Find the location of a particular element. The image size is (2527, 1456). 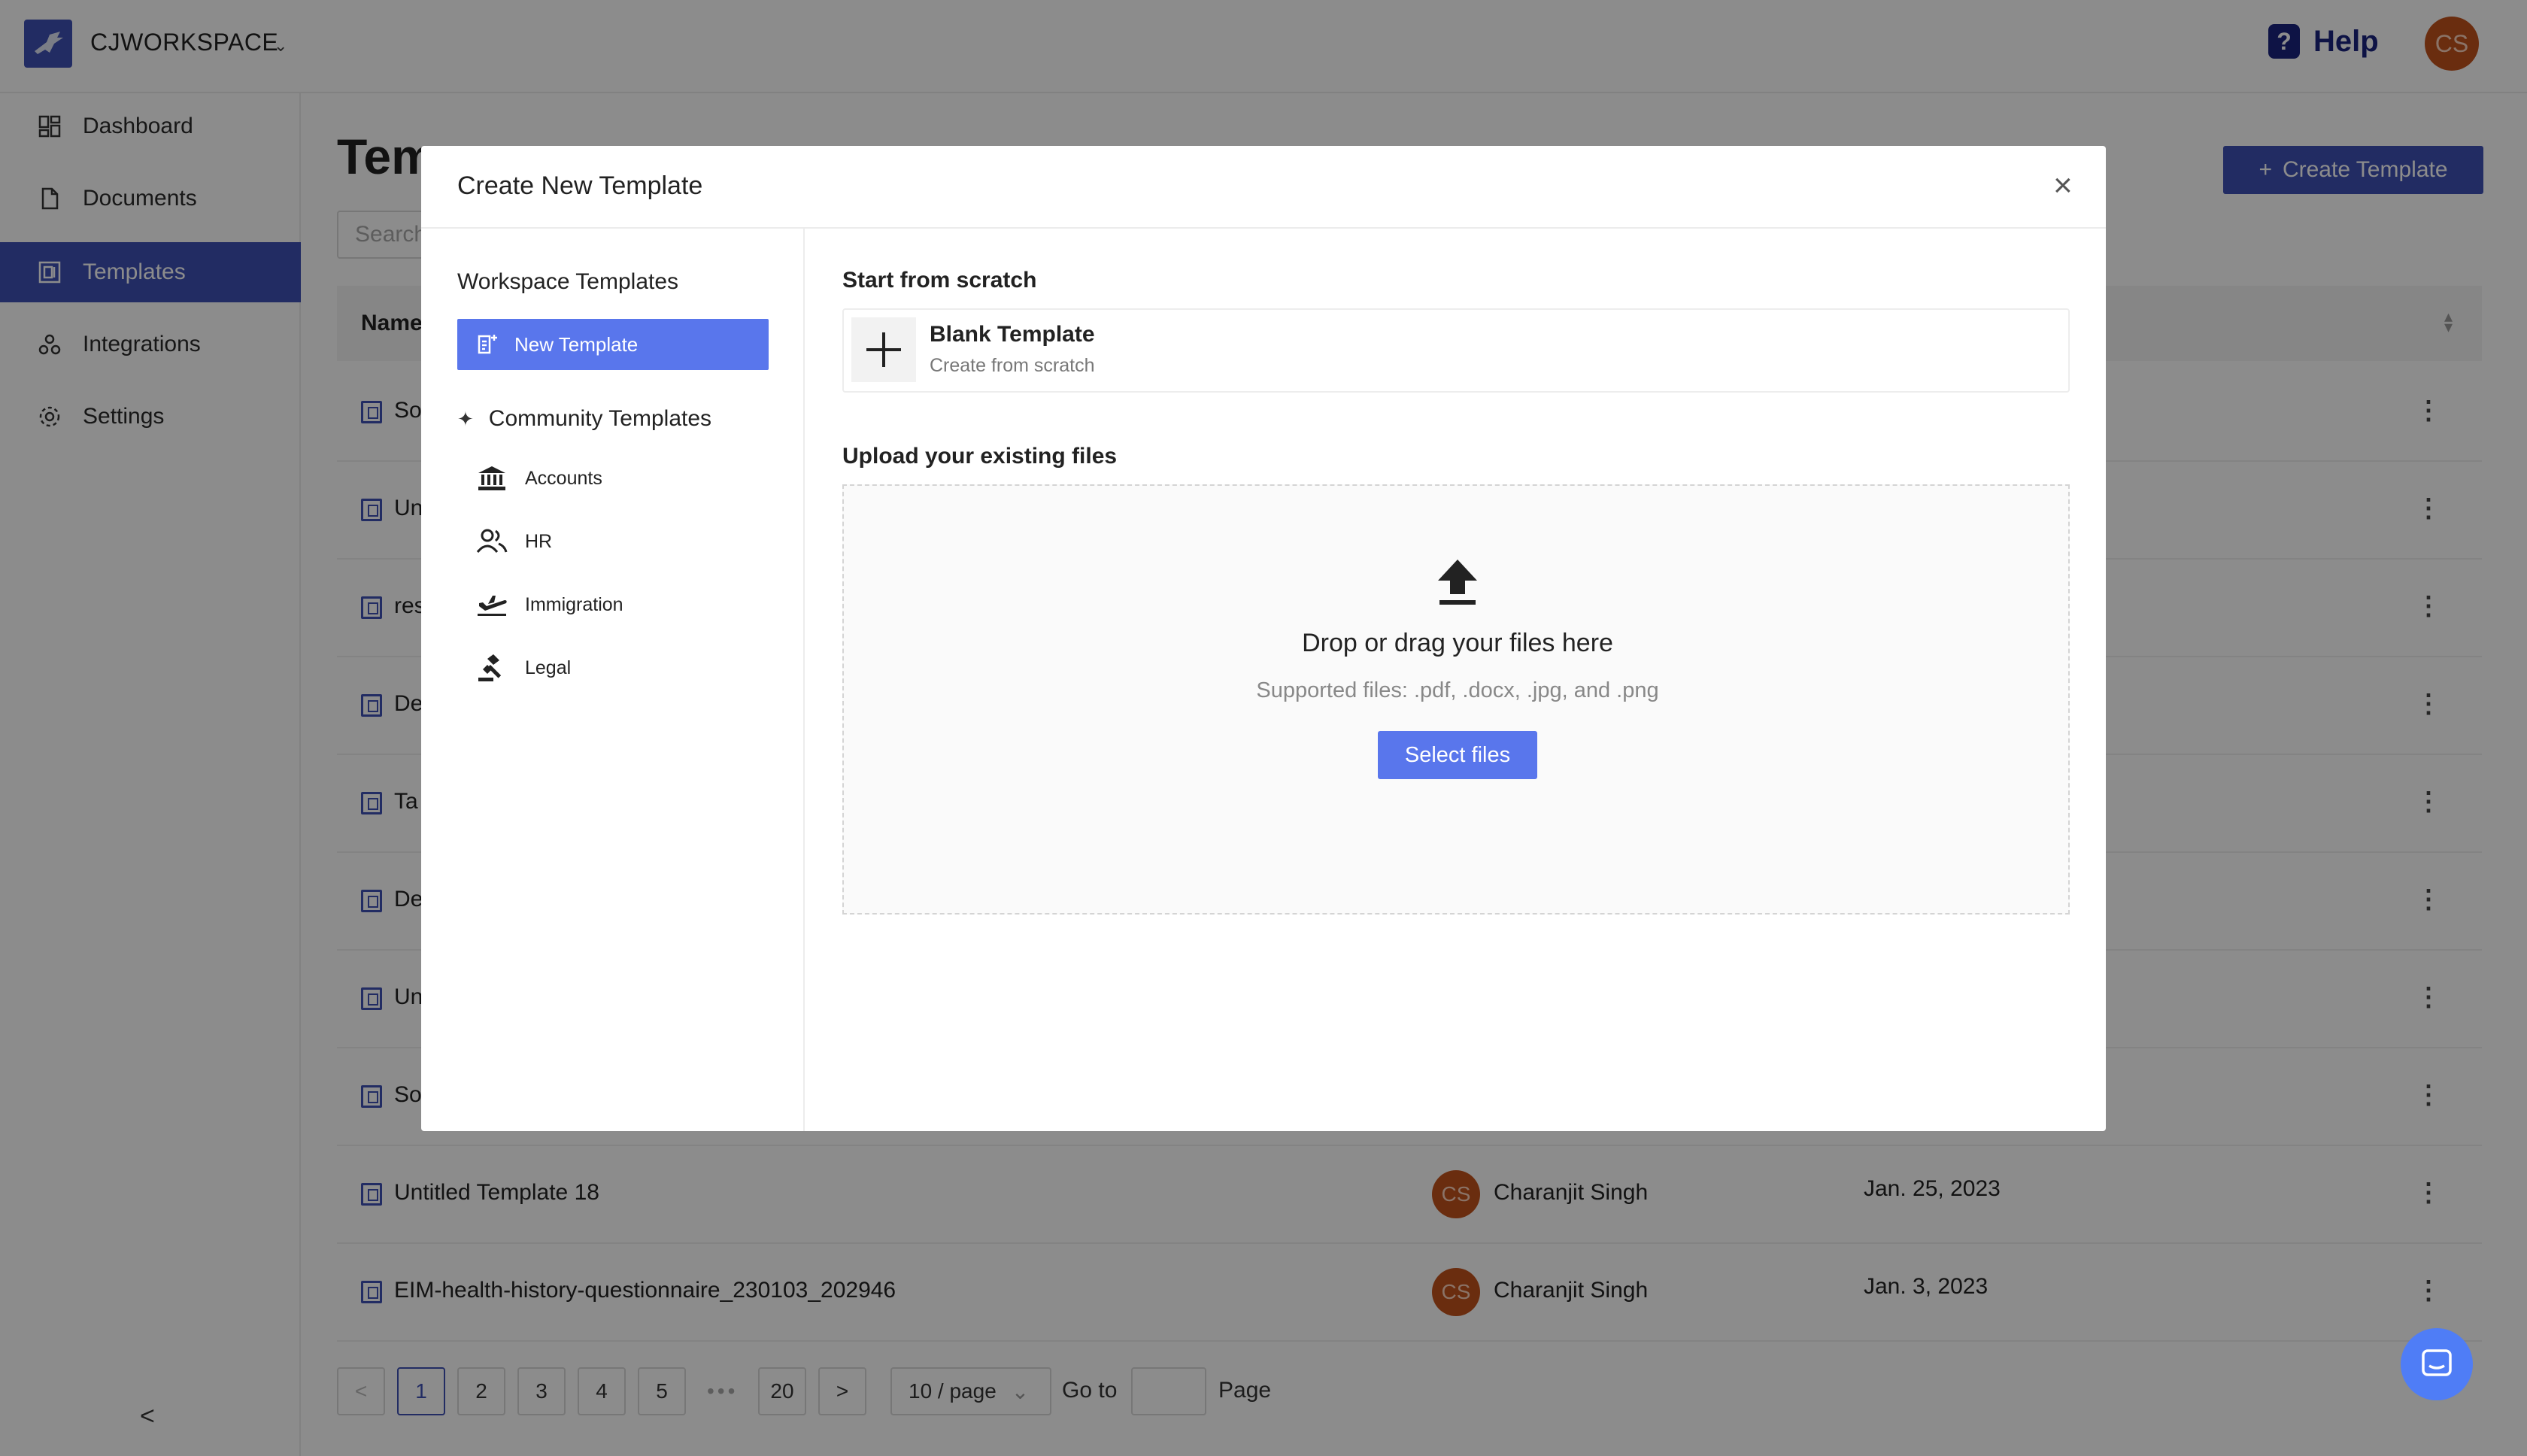

sparkle-icon: ✦ is located at coordinates (465, 419).